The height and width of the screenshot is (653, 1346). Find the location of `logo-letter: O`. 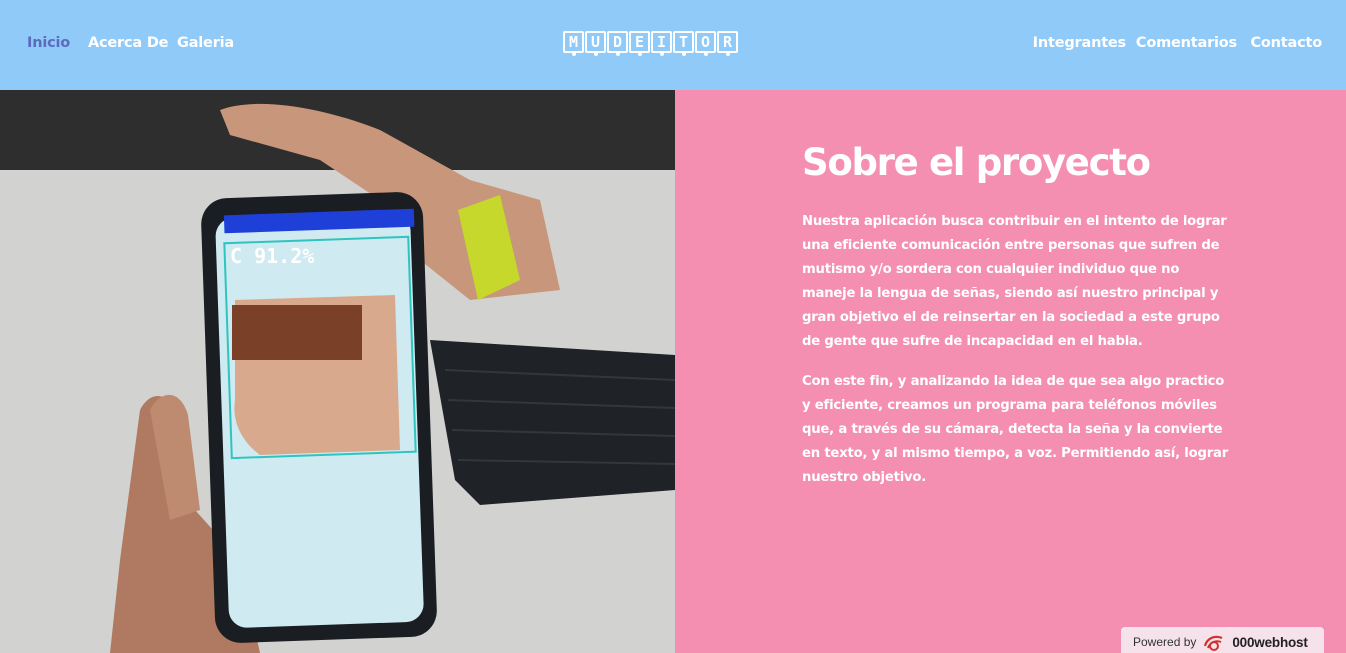

logo-letter: O is located at coordinates (705, 43).